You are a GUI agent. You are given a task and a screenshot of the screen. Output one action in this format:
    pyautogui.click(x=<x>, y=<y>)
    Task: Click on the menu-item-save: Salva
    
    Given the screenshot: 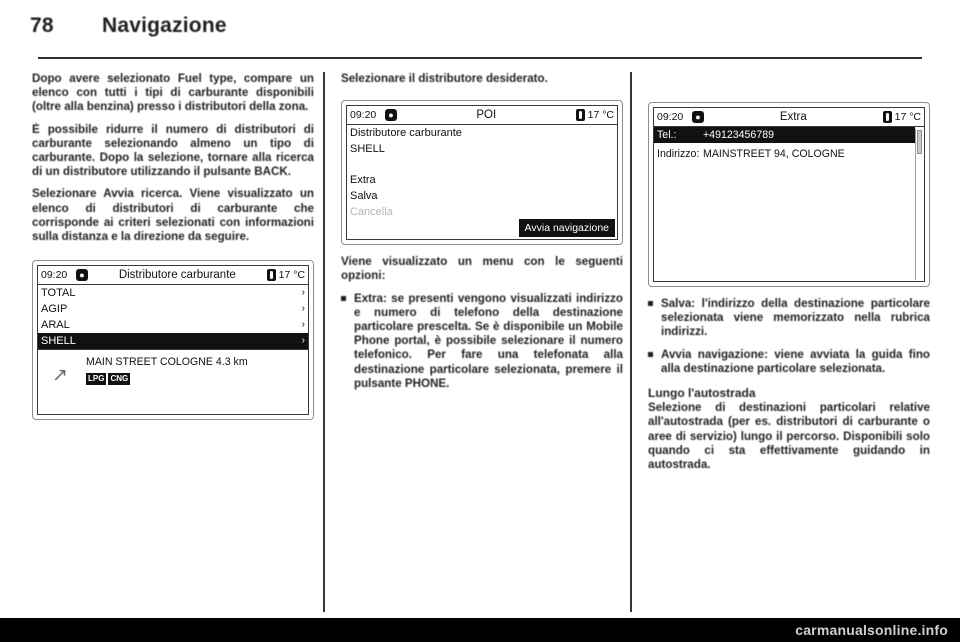 What is the action you would take?
    pyautogui.click(x=482, y=196)
    